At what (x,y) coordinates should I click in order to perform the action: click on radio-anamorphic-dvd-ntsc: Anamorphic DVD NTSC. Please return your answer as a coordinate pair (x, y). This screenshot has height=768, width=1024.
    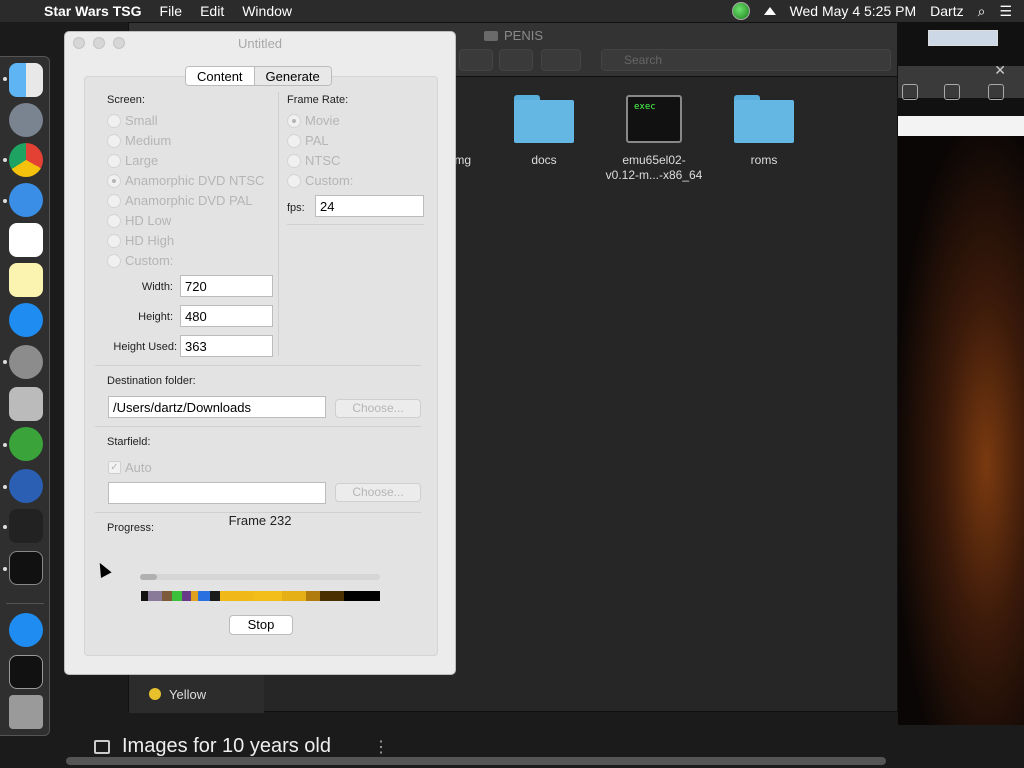
    Looking at the image, I should click on (185, 180).